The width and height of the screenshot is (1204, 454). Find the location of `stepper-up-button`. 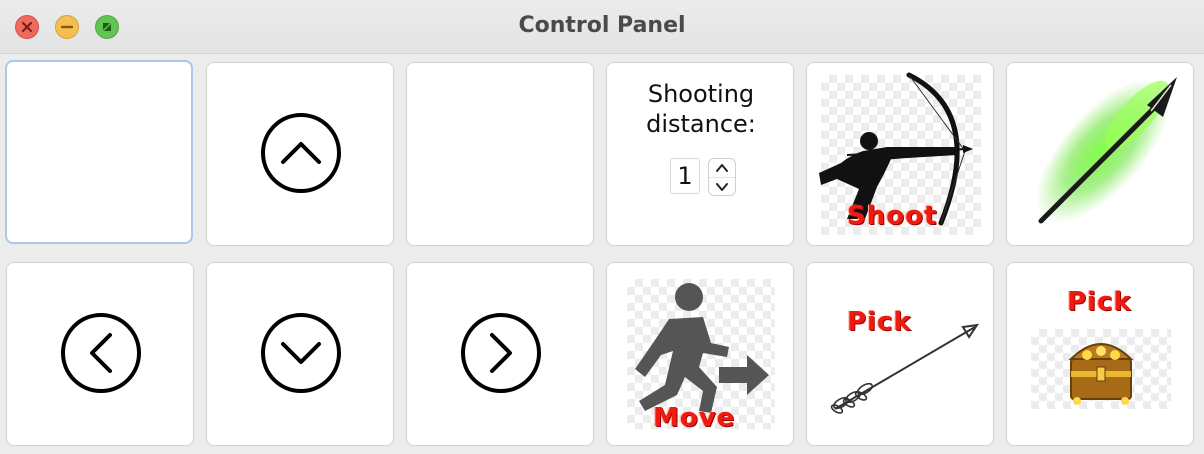

stepper-up-button is located at coordinates (722, 168).